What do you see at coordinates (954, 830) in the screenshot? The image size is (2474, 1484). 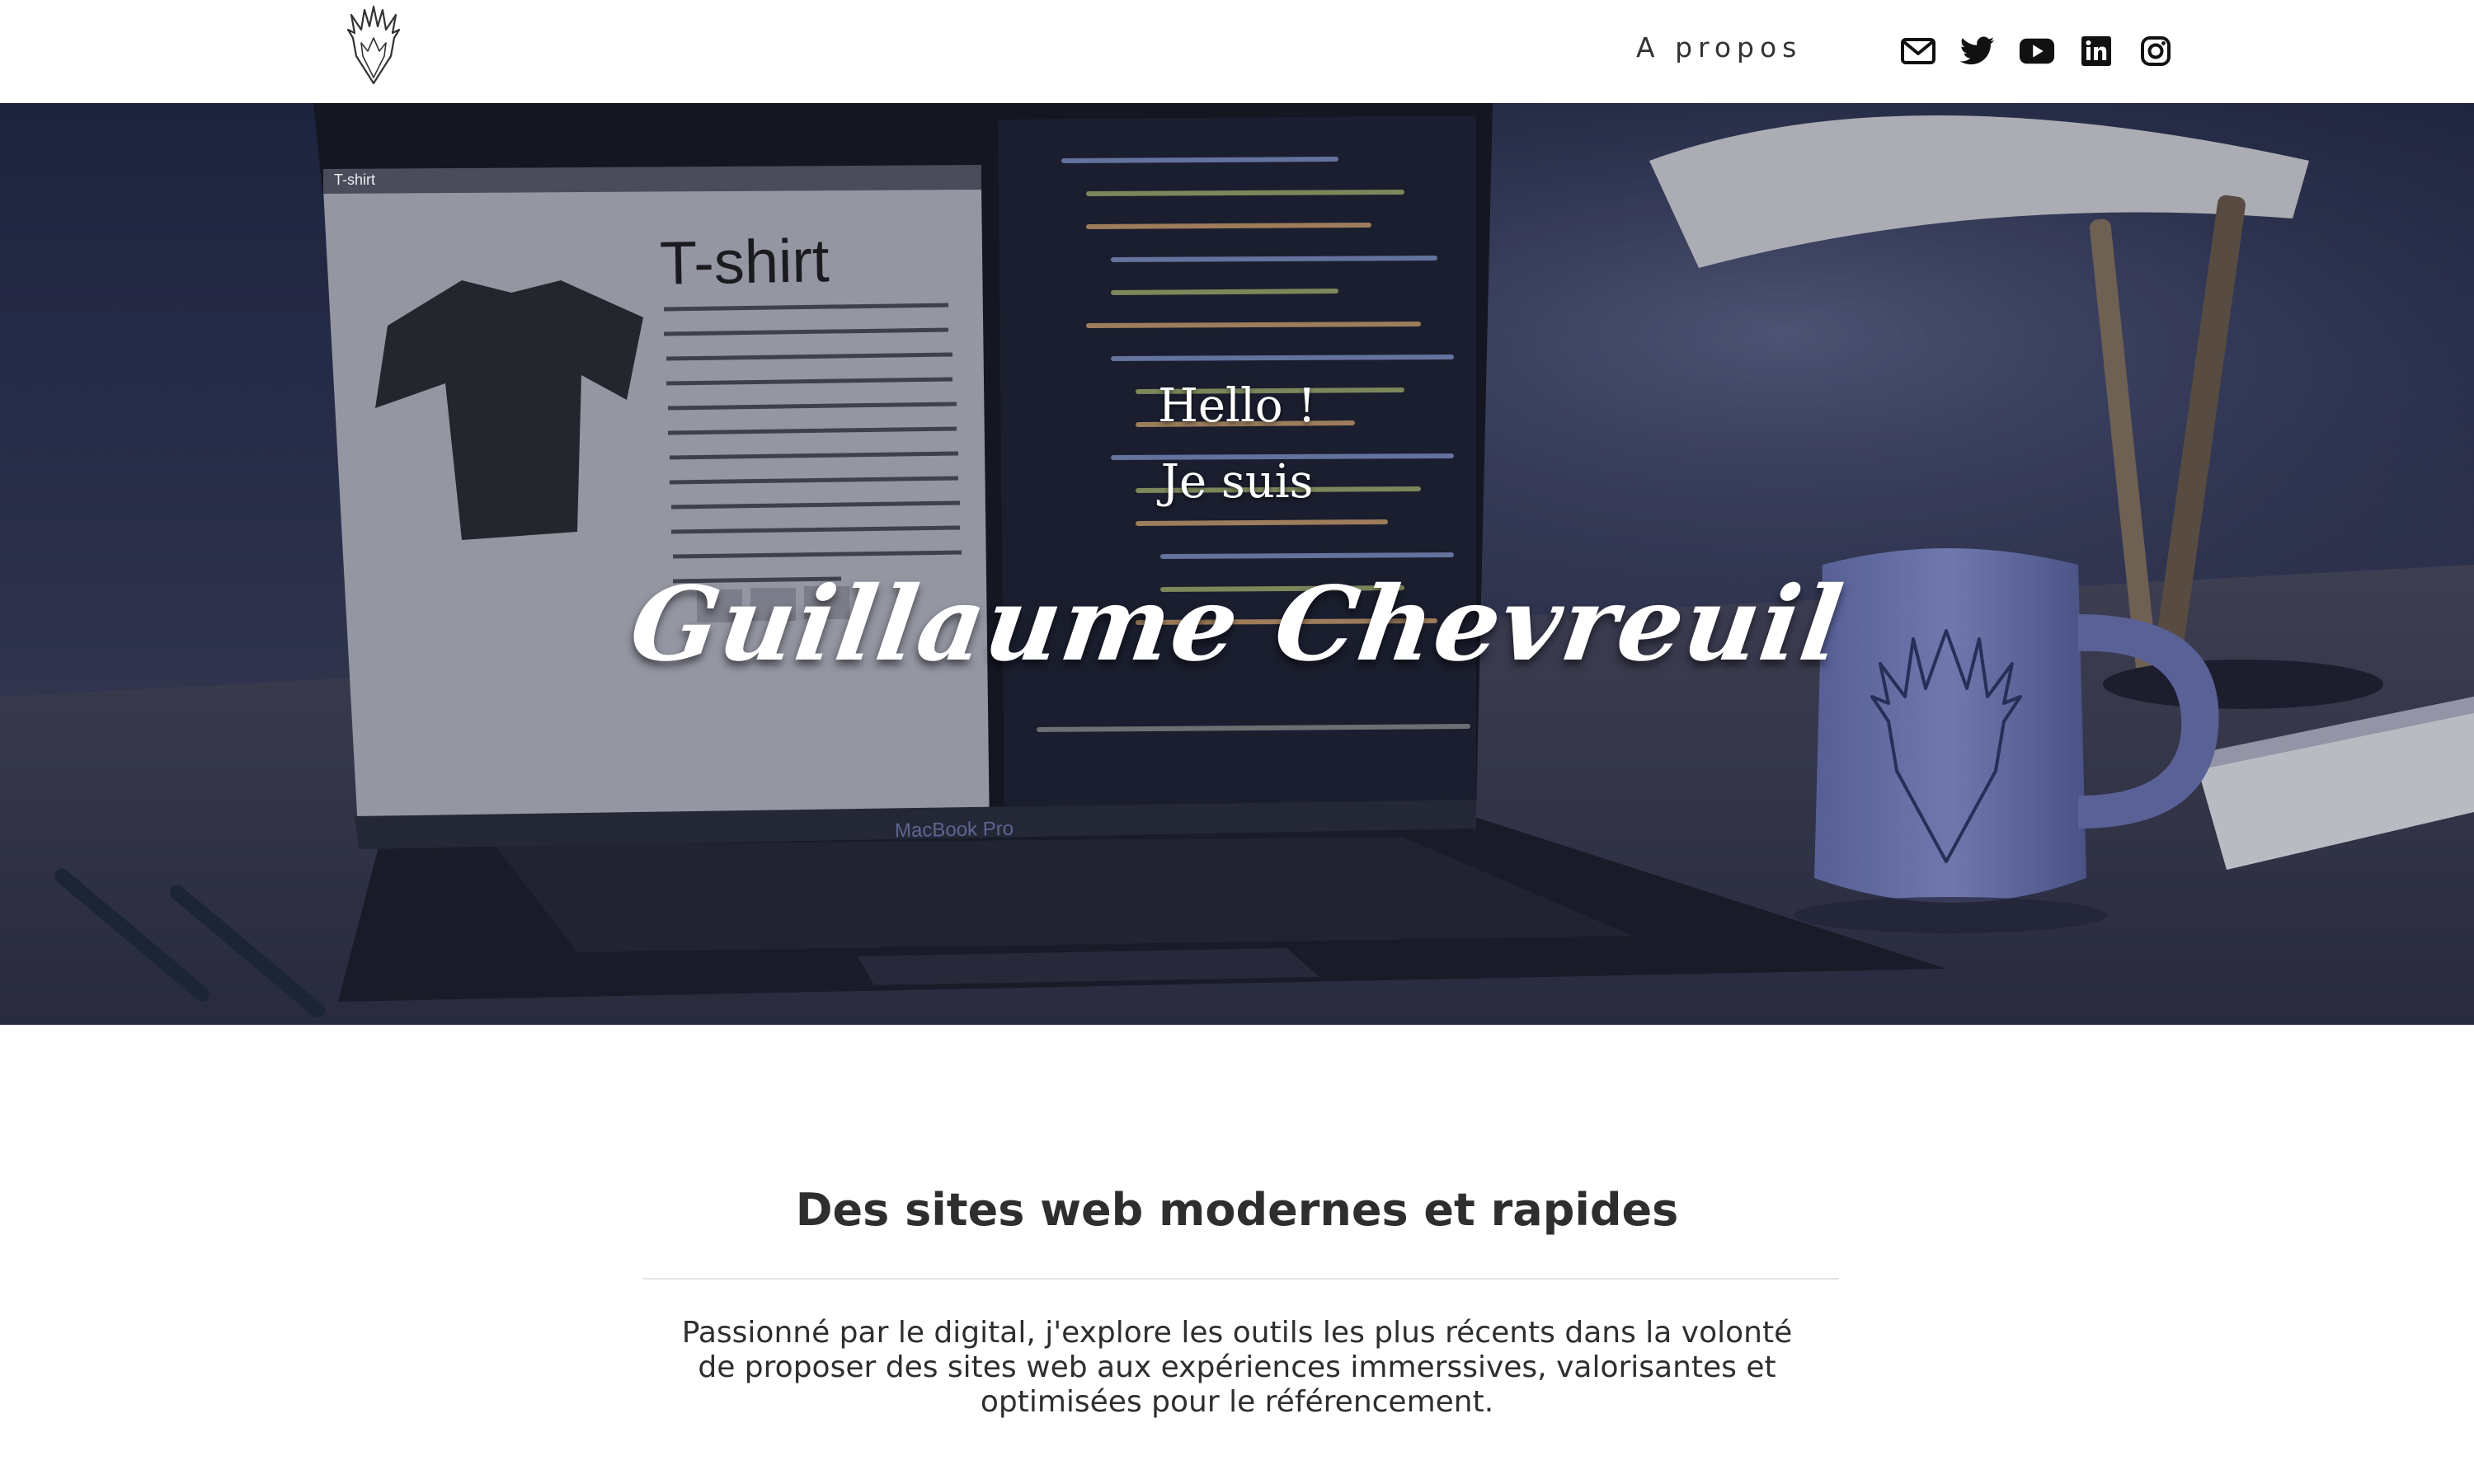 I see `laptop-brand-label: MacBook Pro` at bounding box center [954, 830].